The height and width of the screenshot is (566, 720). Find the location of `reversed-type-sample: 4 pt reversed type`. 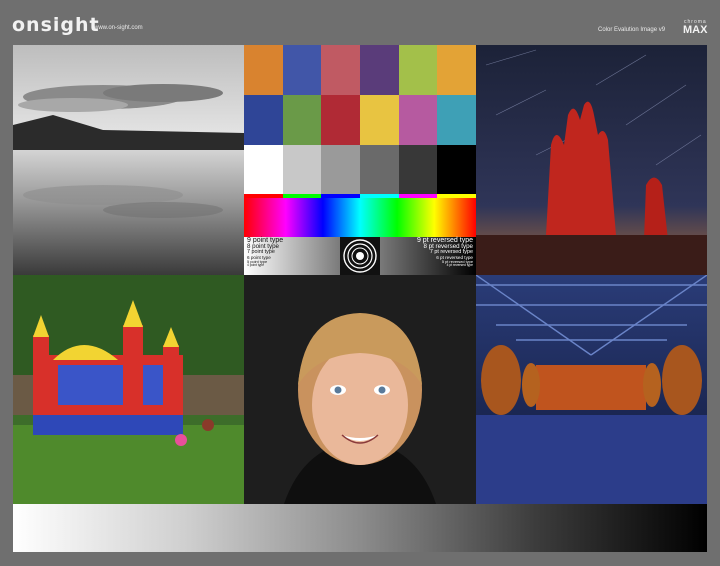

reversed-type-sample: 4 pt reversed type is located at coordinates (459, 265).